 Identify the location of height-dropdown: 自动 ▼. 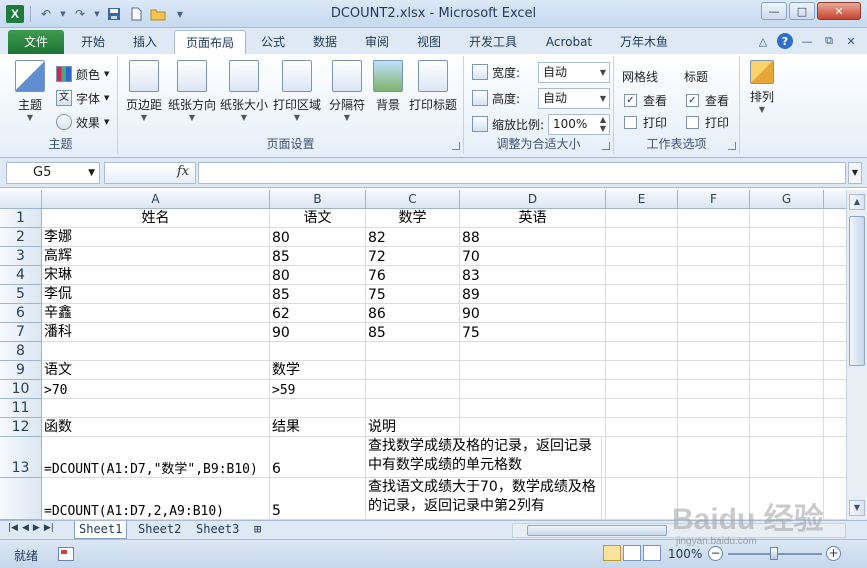
(574, 98).